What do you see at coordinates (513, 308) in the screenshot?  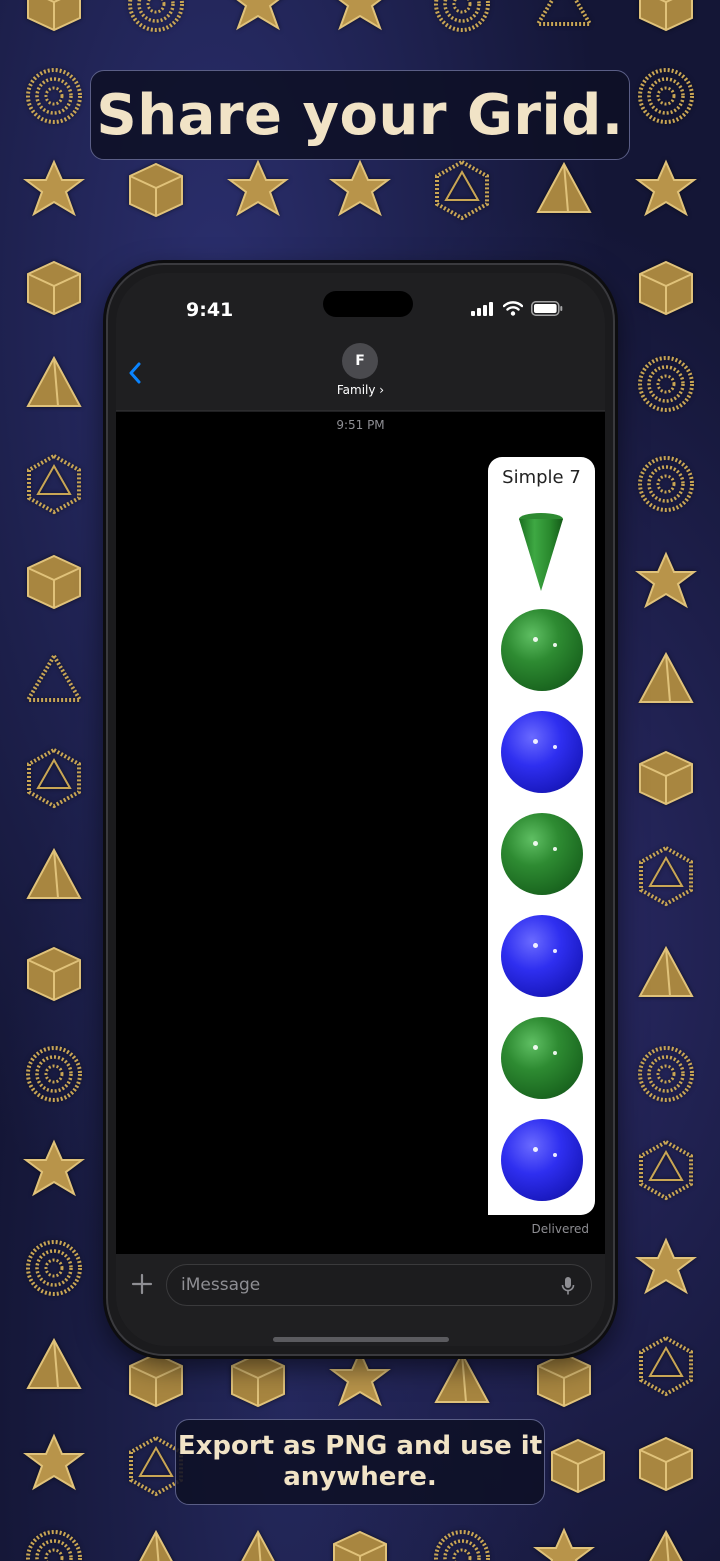 I see `wifi-icon` at bounding box center [513, 308].